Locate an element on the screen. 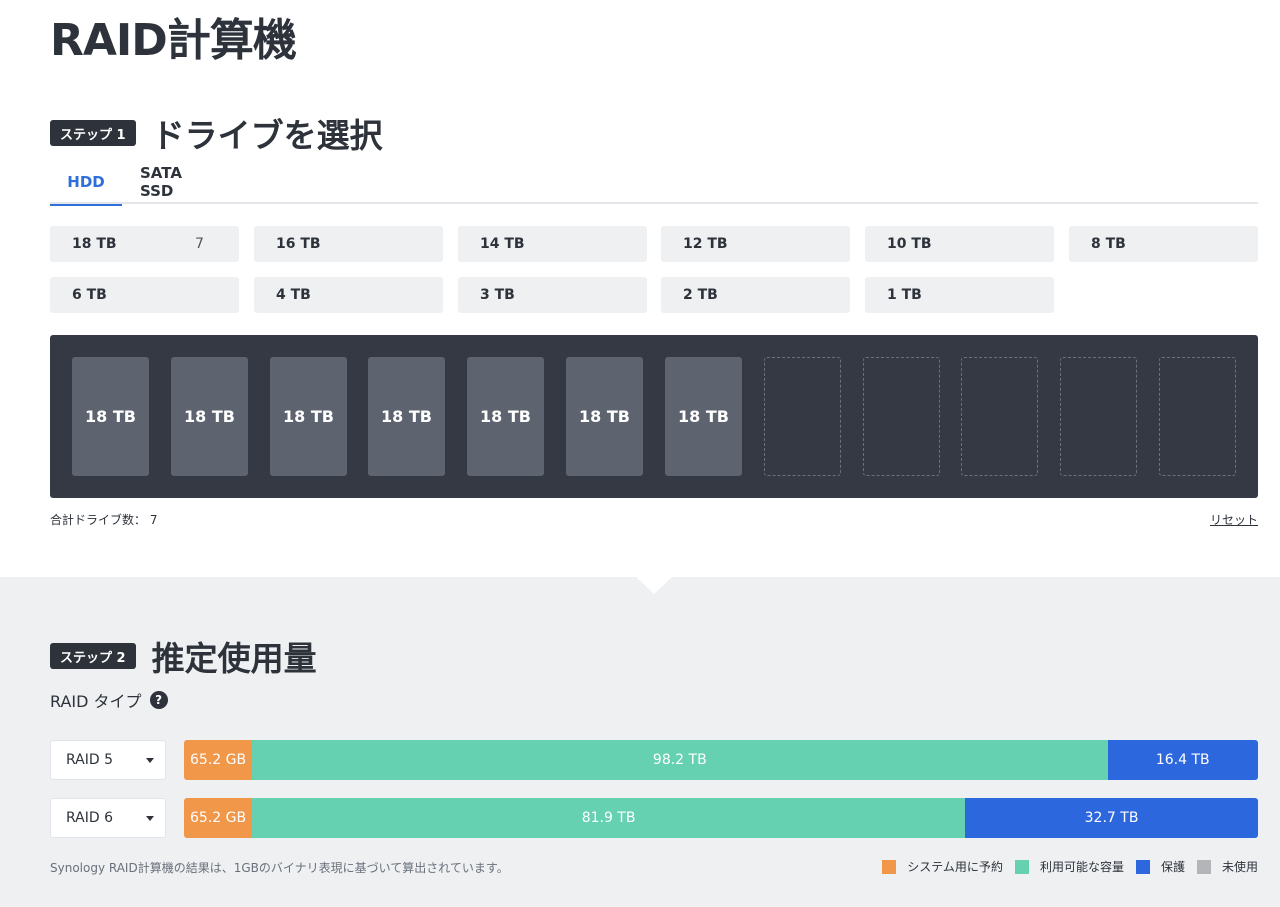 The height and width of the screenshot is (907, 1280). drive-size-18tb: 18 TB 7 is located at coordinates (144, 244).